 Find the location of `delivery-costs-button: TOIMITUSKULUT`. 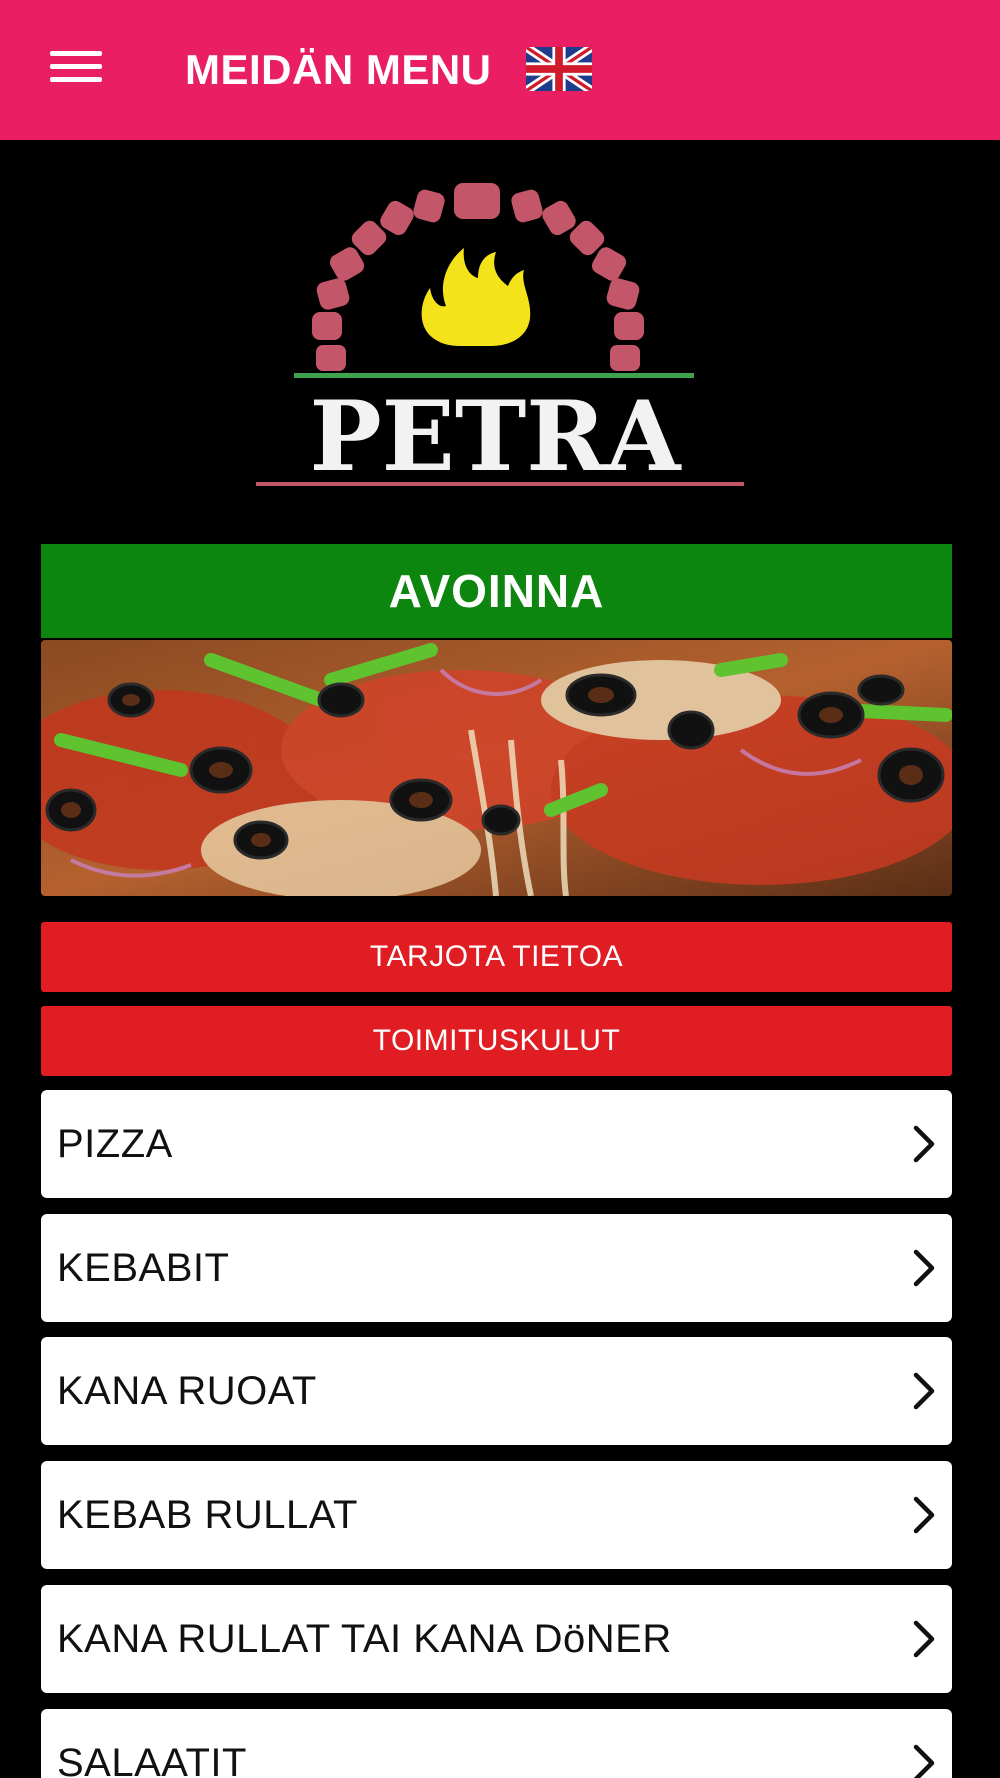

delivery-costs-button: TOIMITUSKULUT is located at coordinates (496, 1041).